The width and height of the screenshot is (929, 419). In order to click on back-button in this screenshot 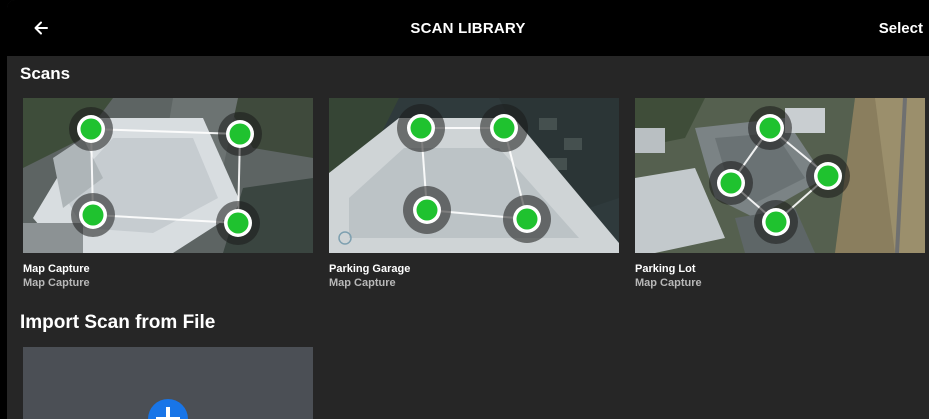, I will do `click(41, 28)`.